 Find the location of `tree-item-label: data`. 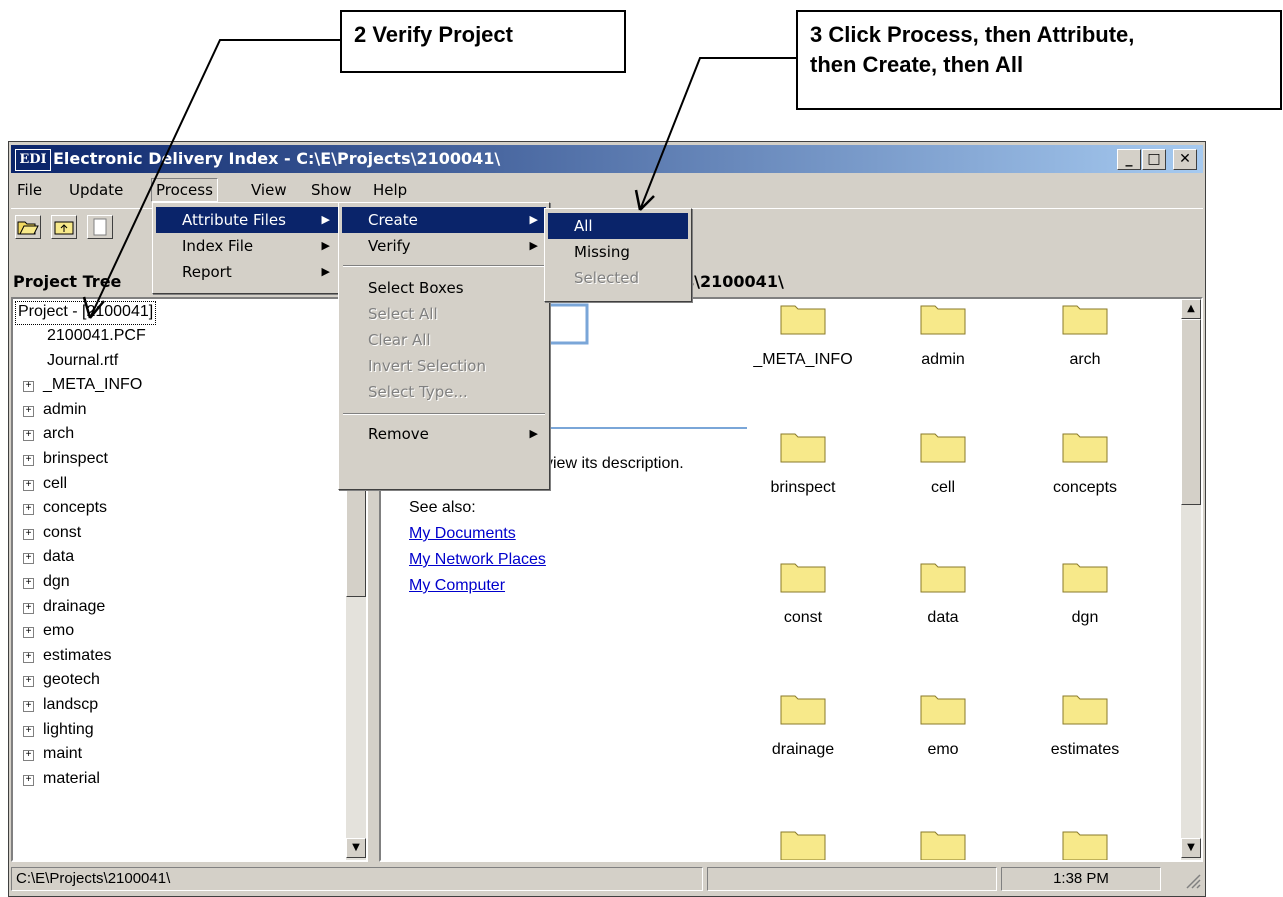

tree-item-label: data is located at coordinates (59, 557).